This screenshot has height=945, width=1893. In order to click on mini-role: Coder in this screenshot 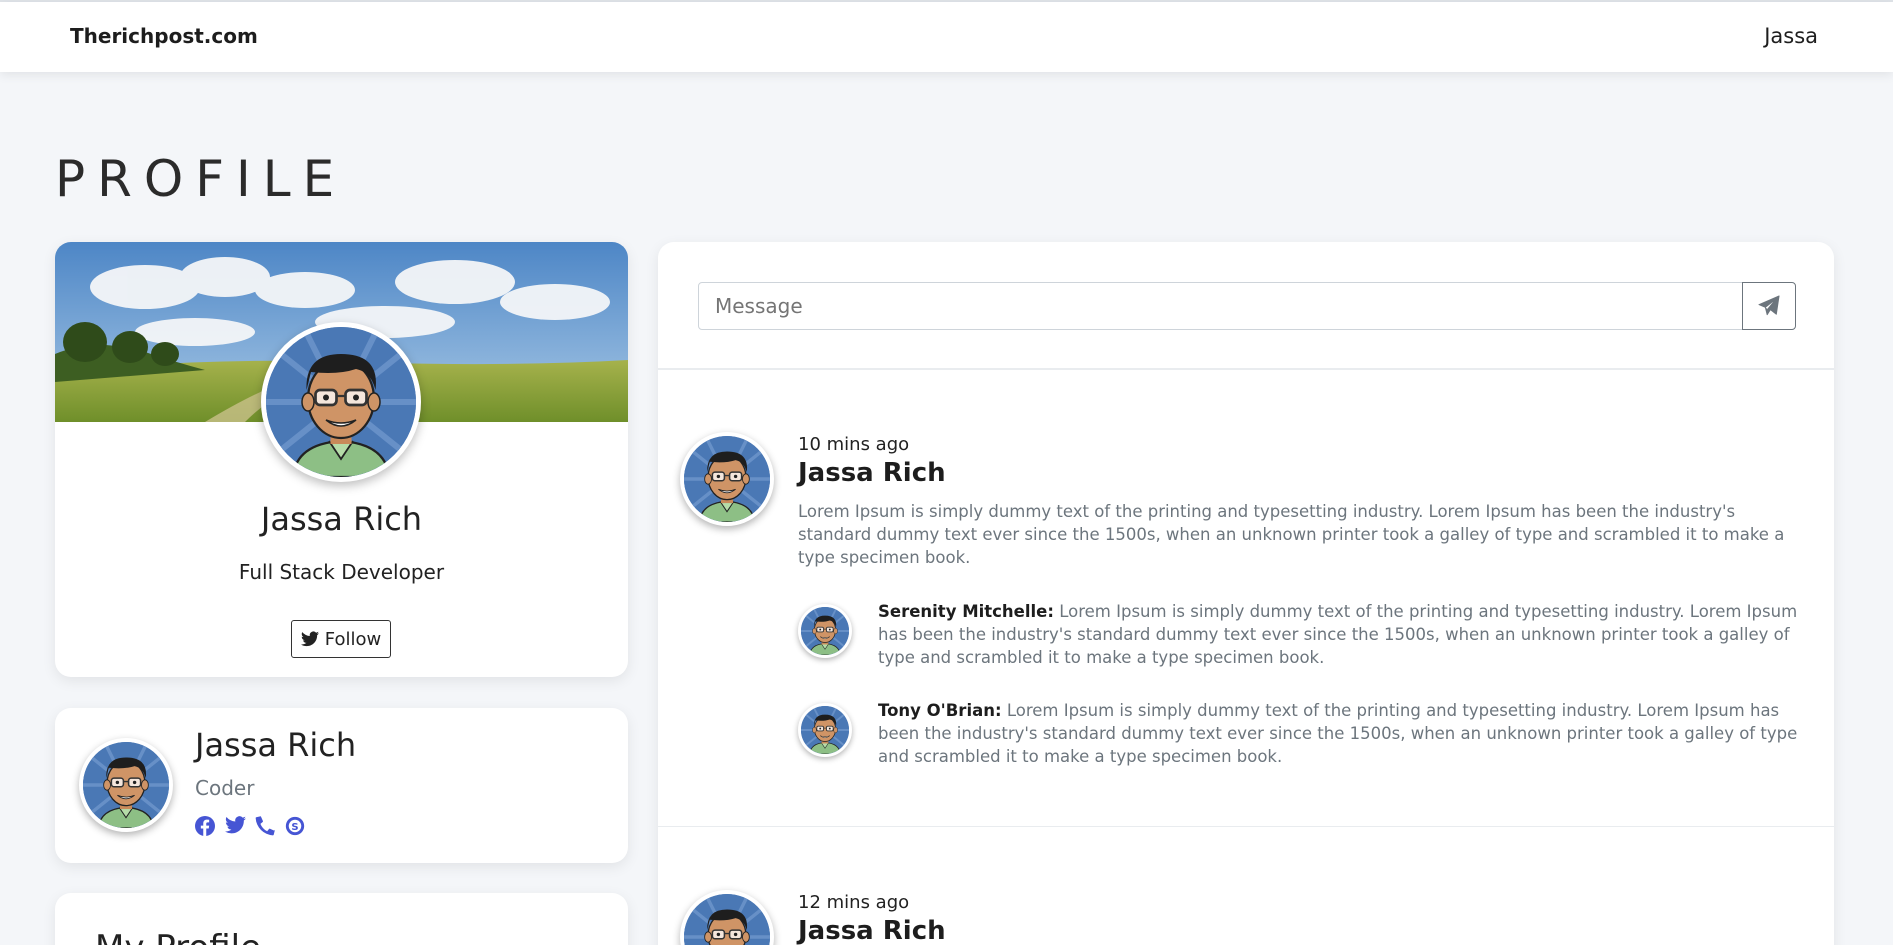, I will do `click(225, 788)`.